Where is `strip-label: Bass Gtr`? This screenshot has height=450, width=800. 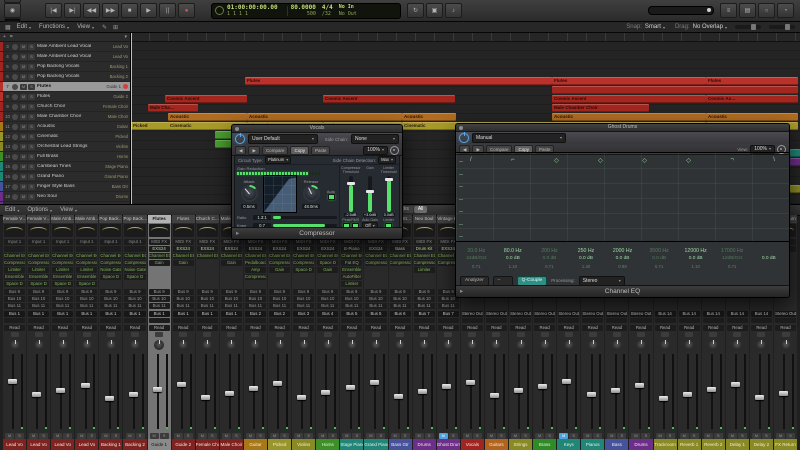 strip-label: Bass Gtr is located at coordinates (400, 444).